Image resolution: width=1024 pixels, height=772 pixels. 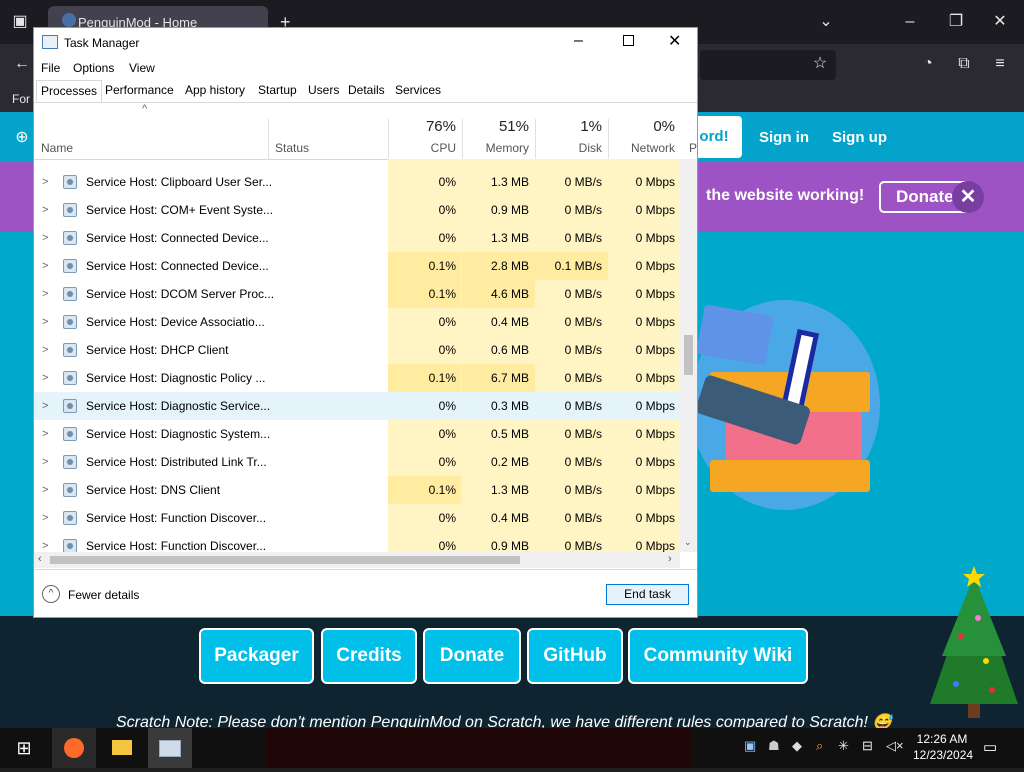 What do you see at coordinates (22, 138) in the screenshot?
I see `globe-icon: ⊕` at bounding box center [22, 138].